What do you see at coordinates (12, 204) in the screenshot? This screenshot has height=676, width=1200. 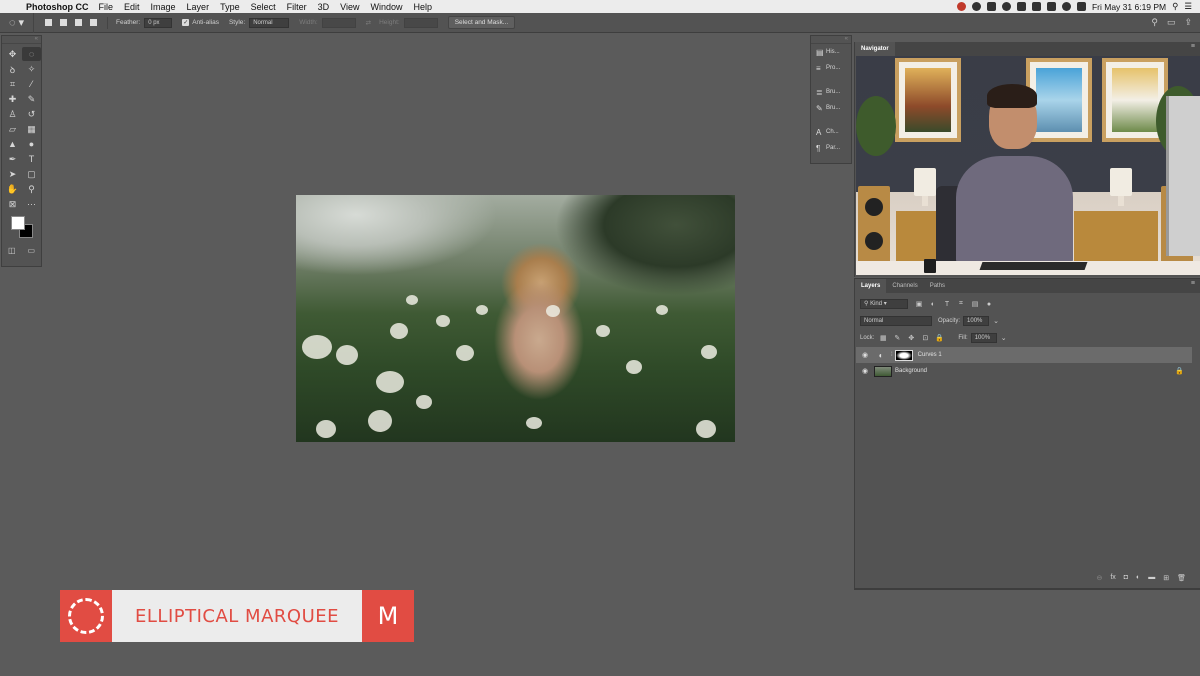 I see `artboard-tool-icon: ⊠` at bounding box center [12, 204].